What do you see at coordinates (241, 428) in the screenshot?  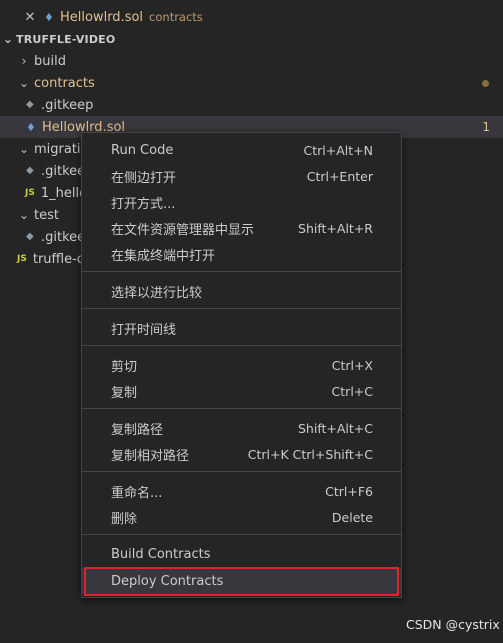 I see `menu-item-copy-path: 复制路径 Shift+Alt+C` at bounding box center [241, 428].